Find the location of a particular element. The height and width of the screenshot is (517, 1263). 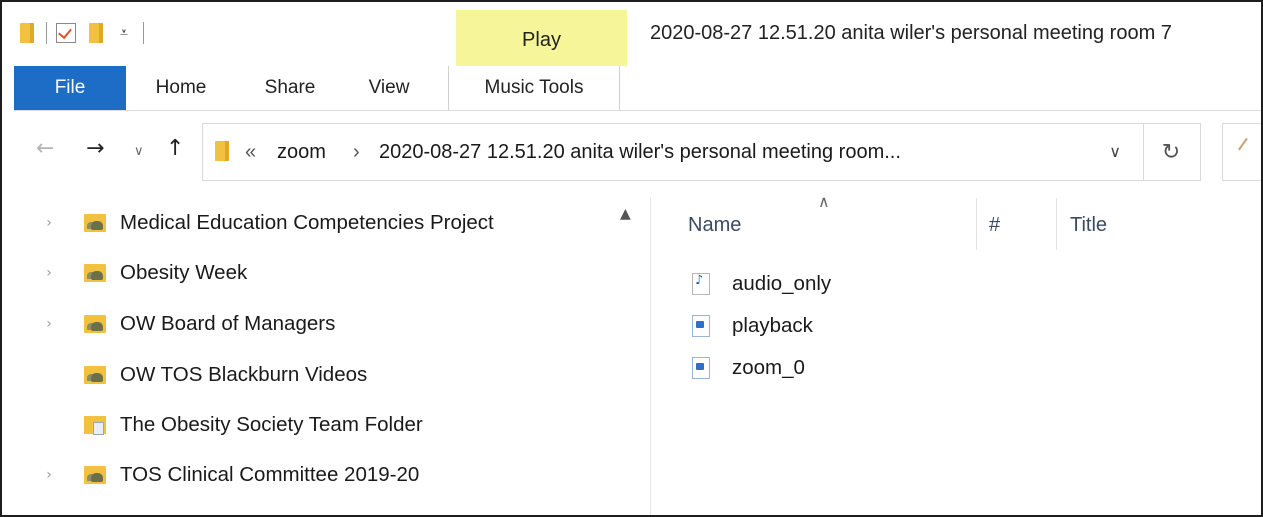

file-name: zoom_0 is located at coordinates (768, 367).